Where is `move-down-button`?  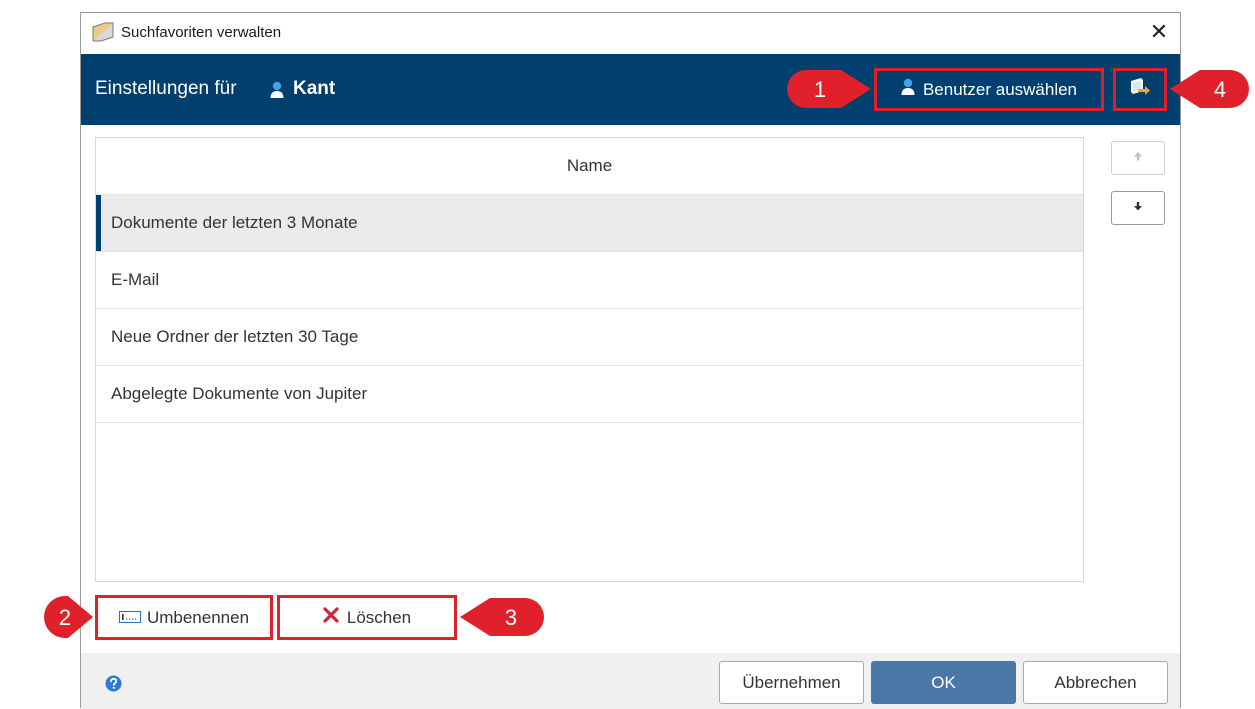 move-down-button is located at coordinates (1138, 208).